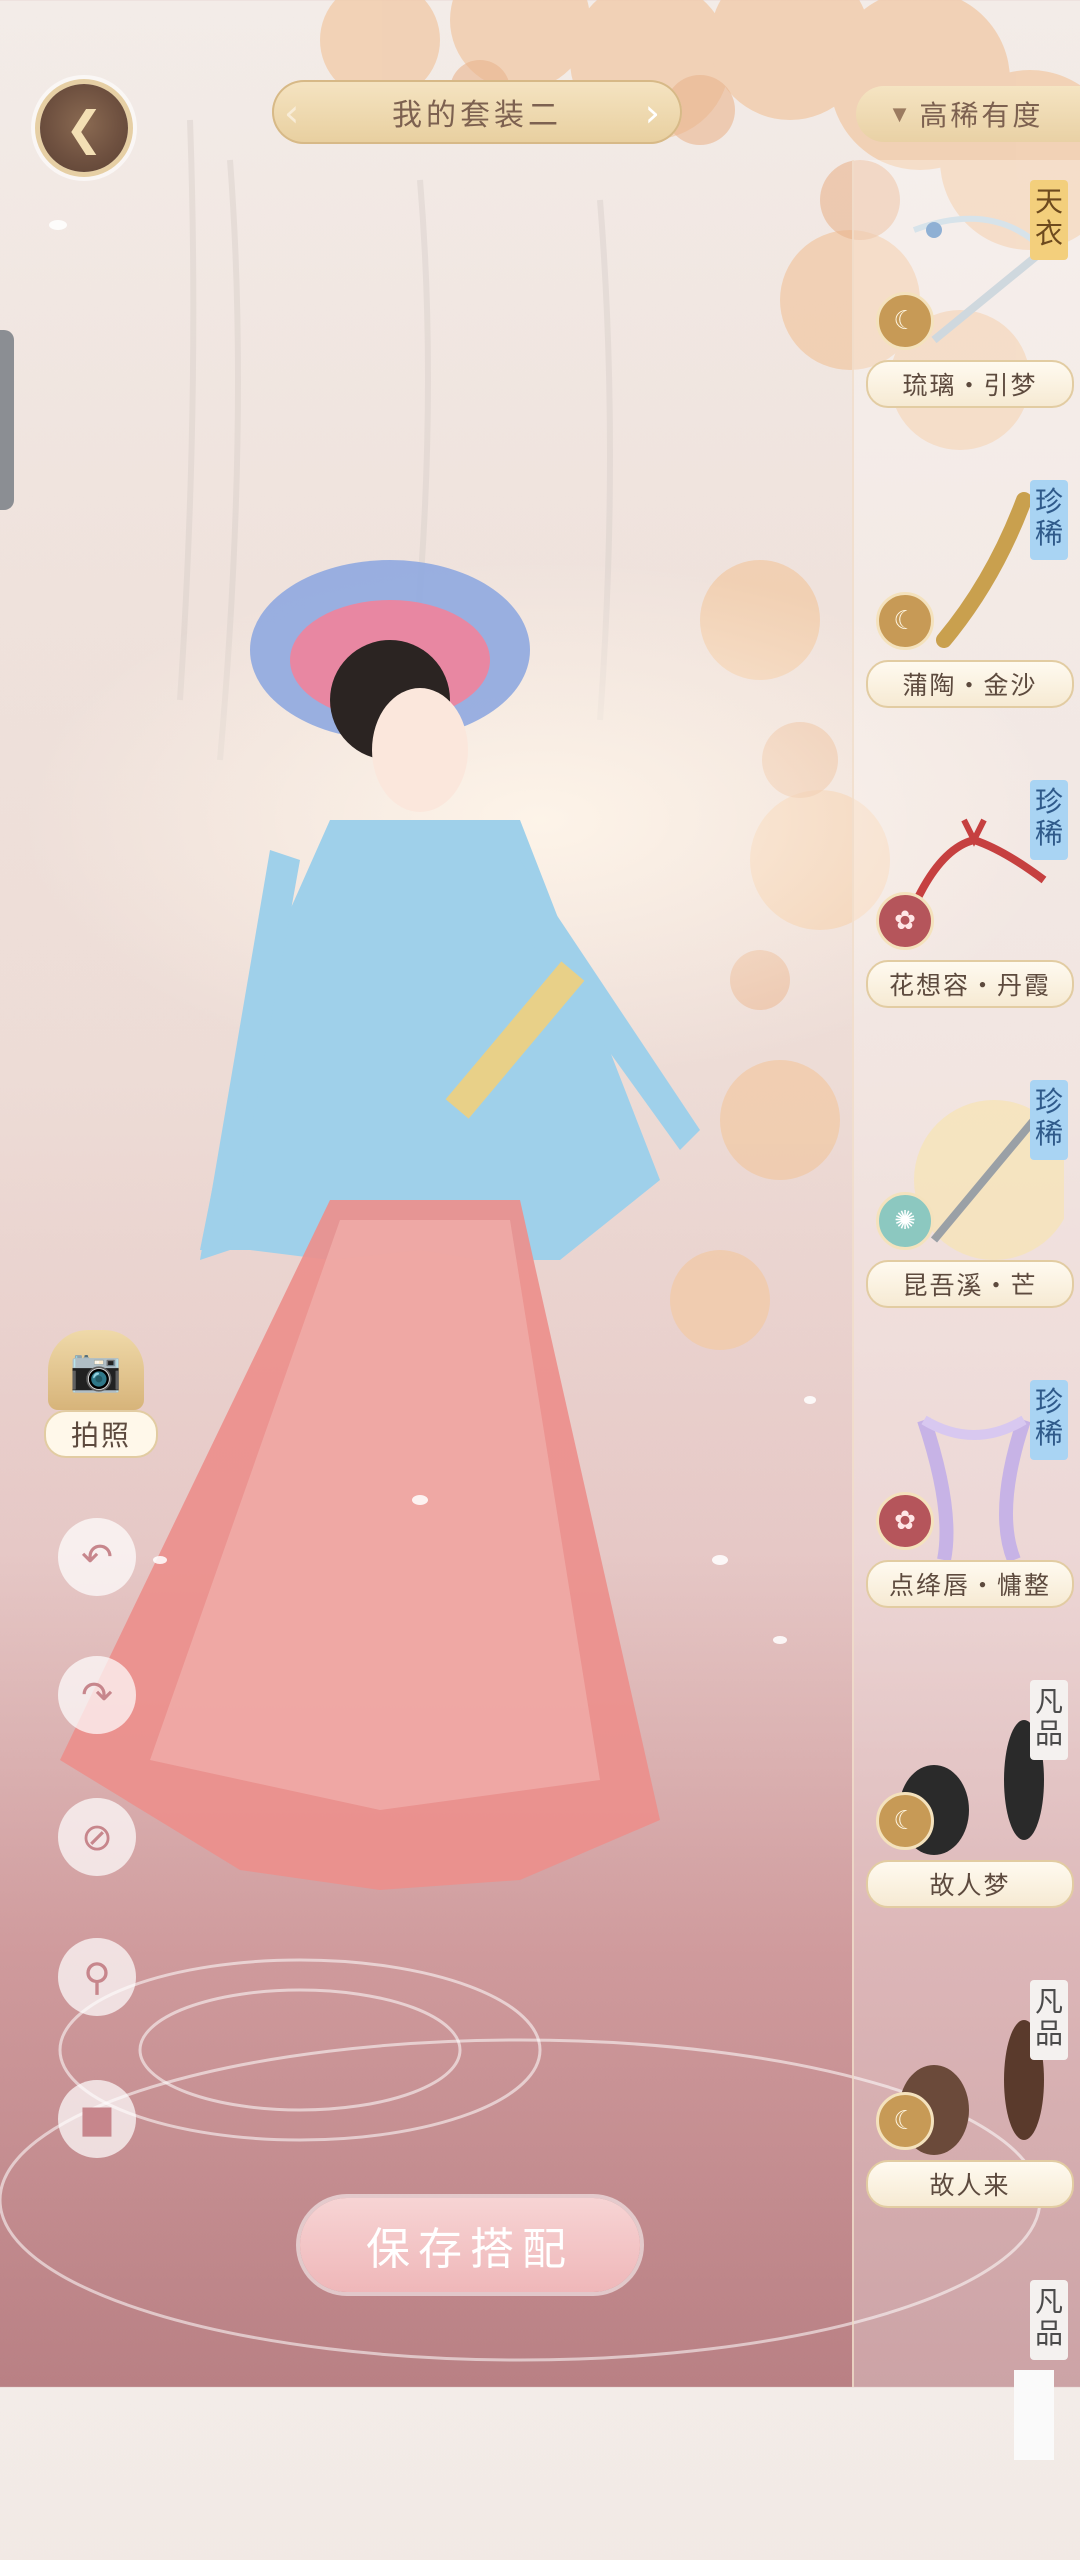 Image resolution: width=1080 pixels, height=2560 pixels. Describe the element at coordinates (970, 1584) in the screenshot. I see `item-name: 点绛唇・慵整` at that location.